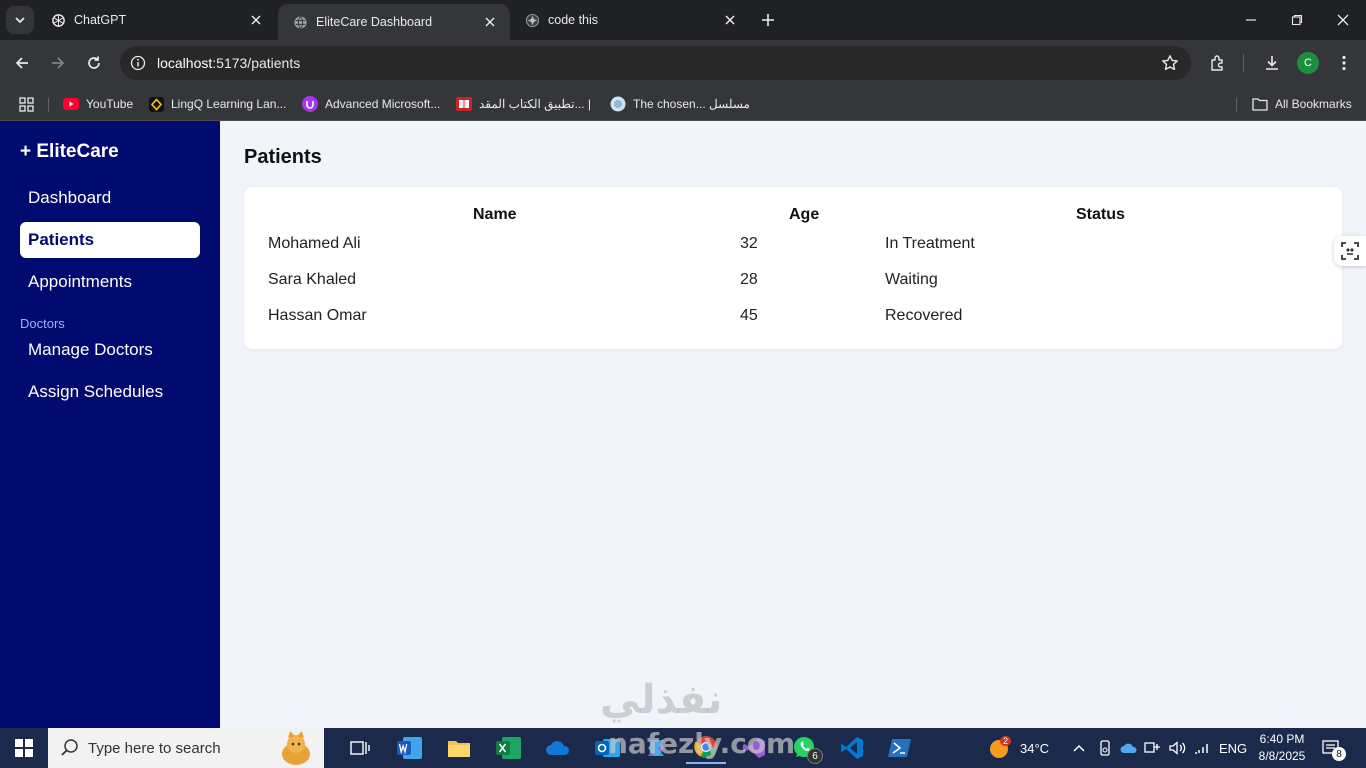 The height and width of the screenshot is (768, 1366). I want to click on chevron-down-icon, so click(20, 20).